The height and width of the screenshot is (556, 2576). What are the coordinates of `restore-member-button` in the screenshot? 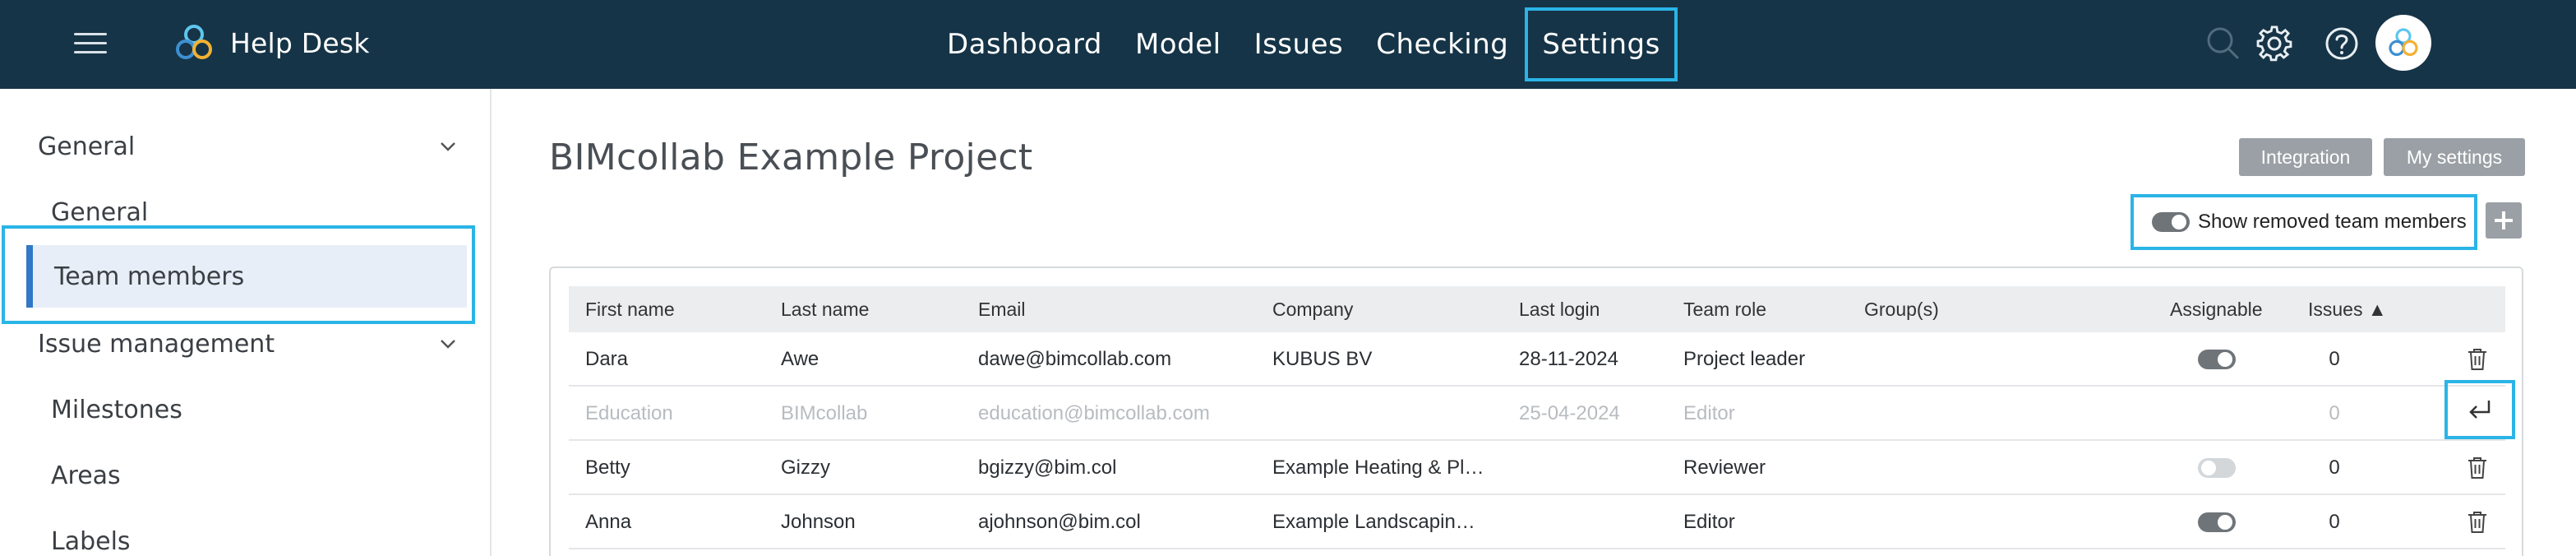 It's located at (2479, 409).